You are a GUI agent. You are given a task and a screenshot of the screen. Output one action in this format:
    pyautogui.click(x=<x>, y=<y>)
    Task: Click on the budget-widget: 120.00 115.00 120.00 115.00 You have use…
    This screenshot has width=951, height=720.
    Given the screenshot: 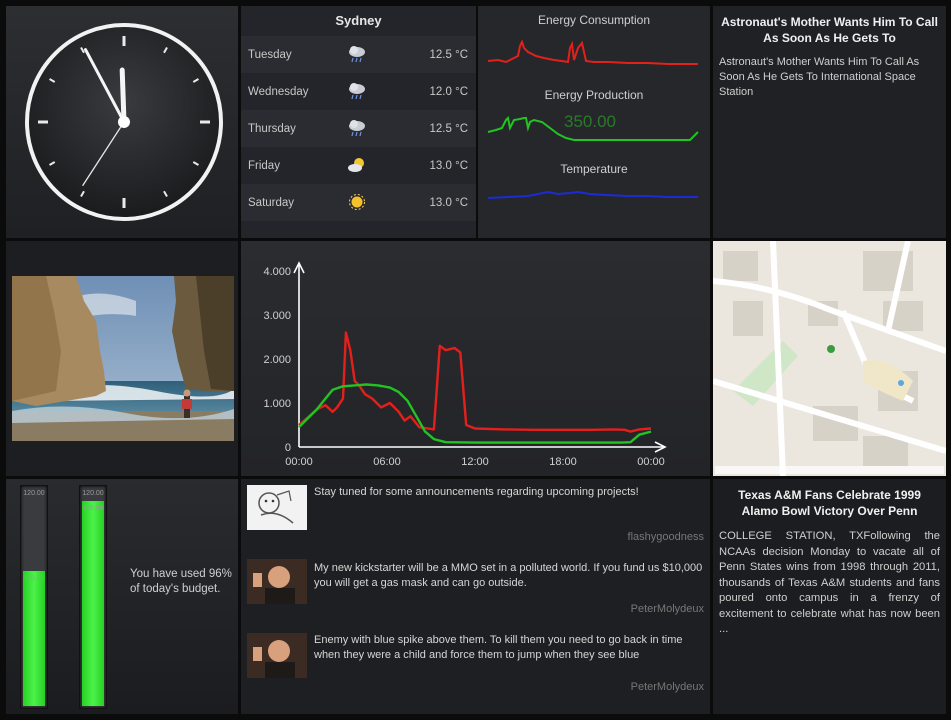 What is the action you would take?
    pyautogui.click(x=122, y=596)
    